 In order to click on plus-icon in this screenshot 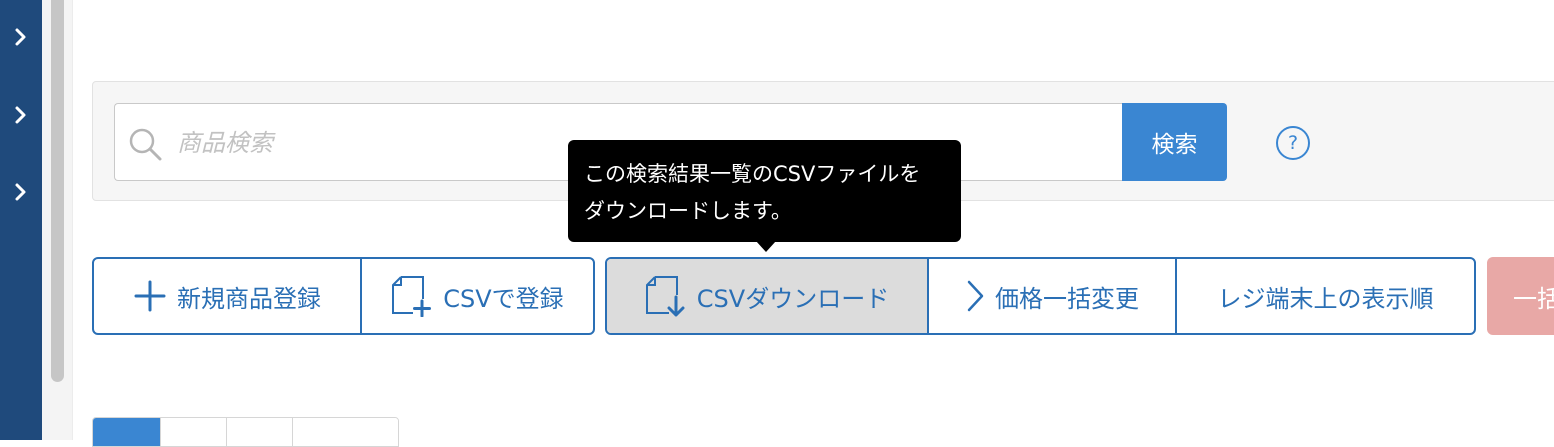, I will do `click(150, 296)`.